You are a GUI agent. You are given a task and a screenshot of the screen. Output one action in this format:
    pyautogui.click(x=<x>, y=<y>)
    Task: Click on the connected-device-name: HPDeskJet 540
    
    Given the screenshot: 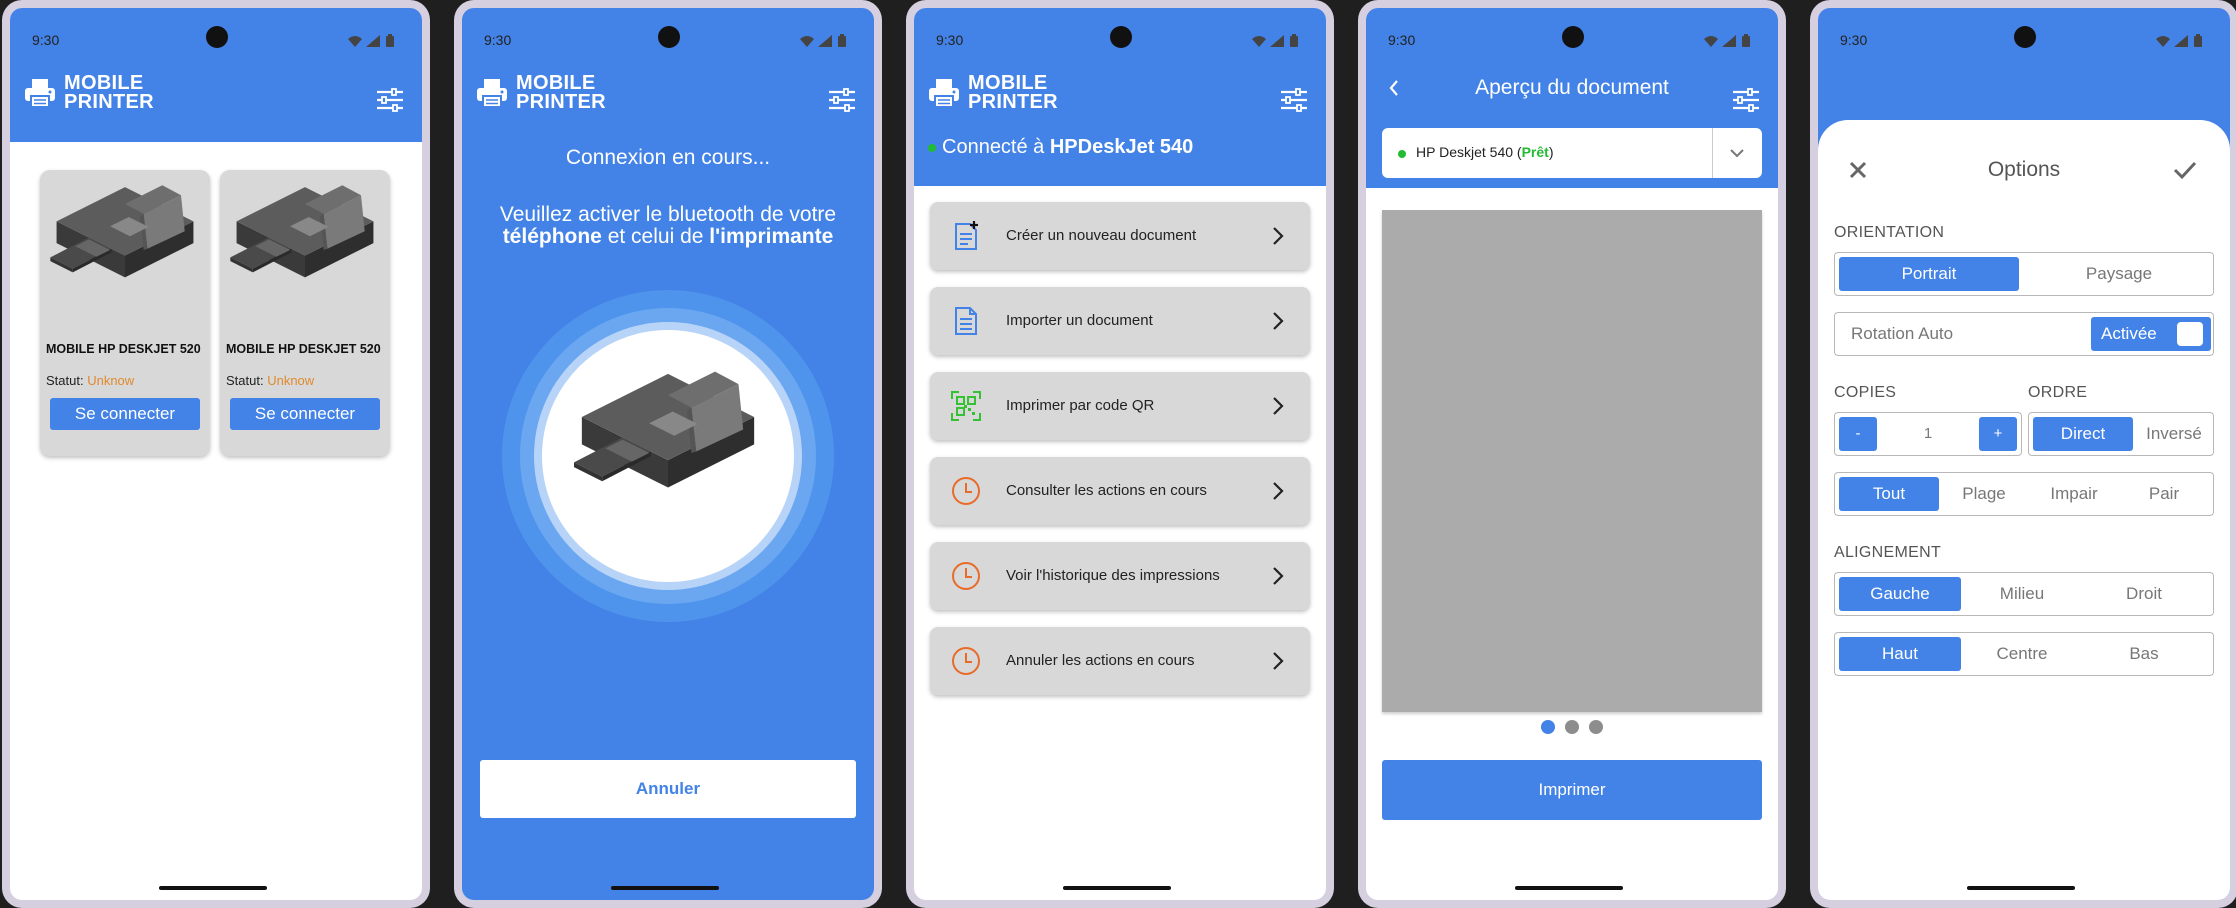 What is the action you would take?
    pyautogui.click(x=1121, y=147)
    